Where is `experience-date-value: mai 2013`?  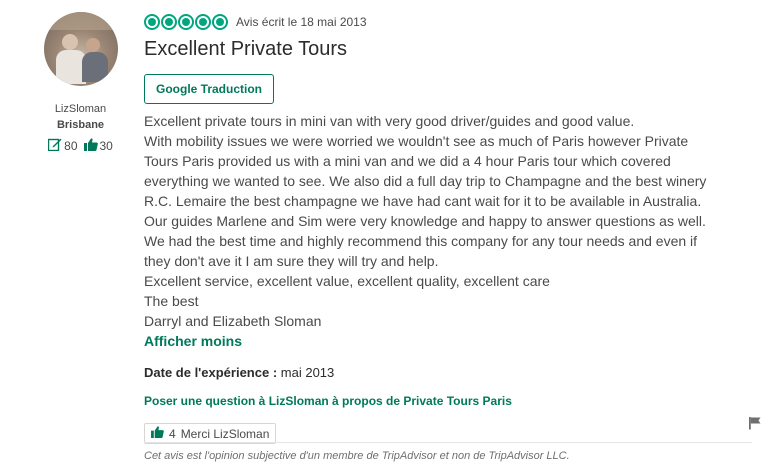 experience-date-value: mai 2013 is located at coordinates (307, 372).